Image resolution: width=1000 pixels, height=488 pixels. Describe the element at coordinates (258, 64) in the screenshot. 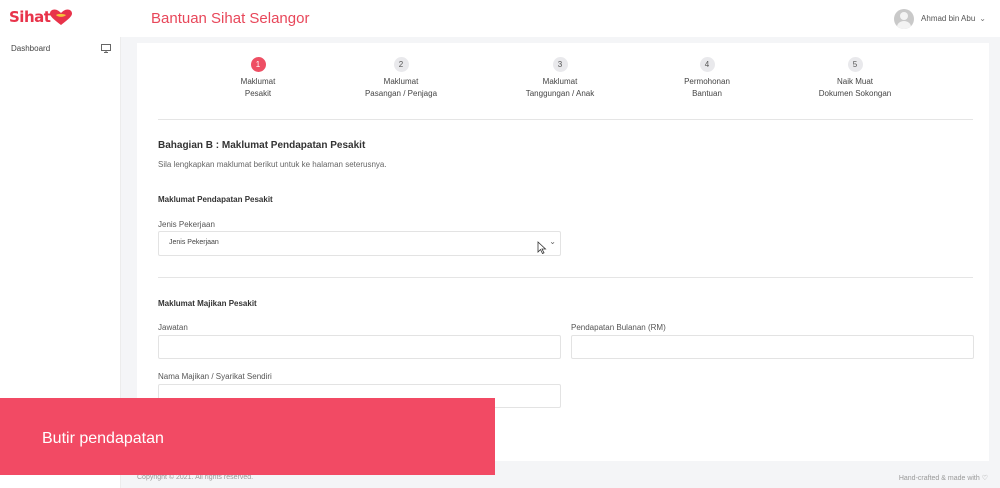

I see `step-number: 1` at that location.